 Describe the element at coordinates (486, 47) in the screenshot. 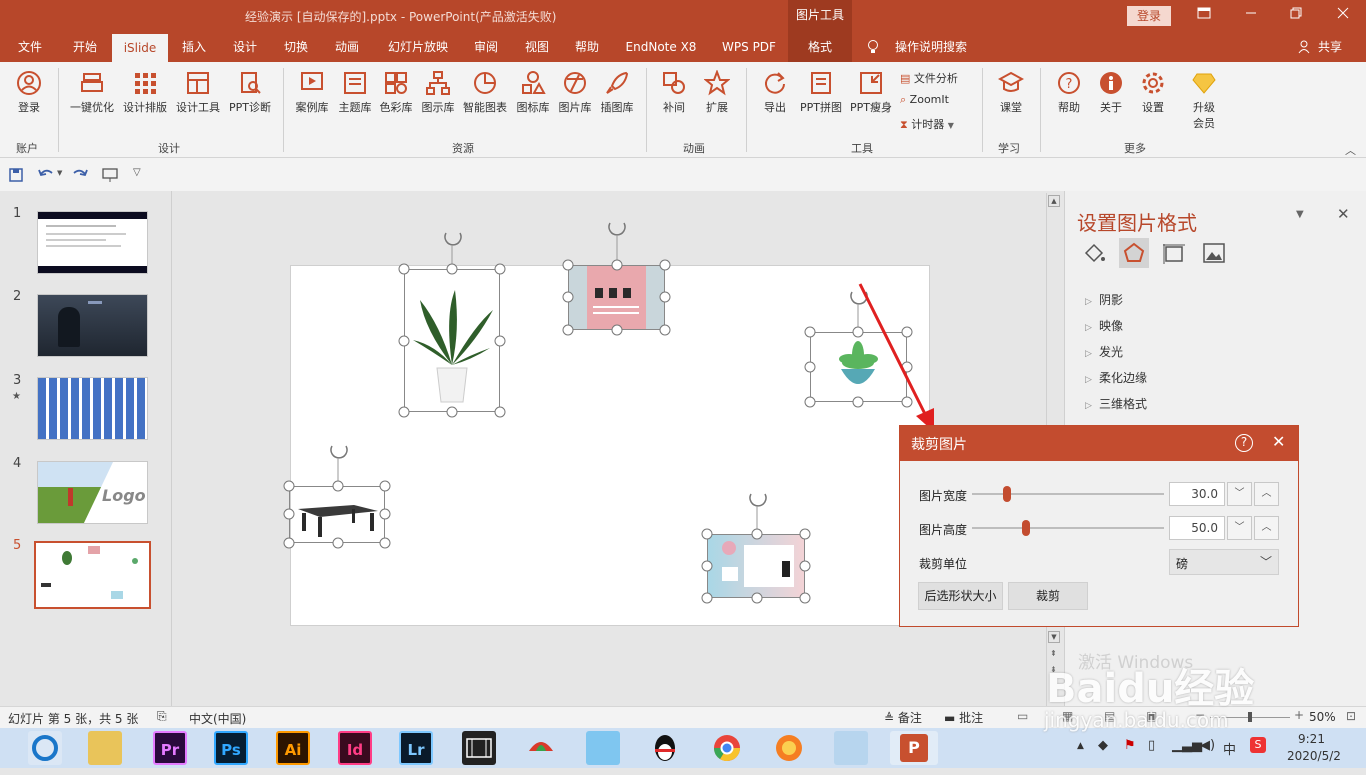

I see `tab-review: 审阅` at that location.